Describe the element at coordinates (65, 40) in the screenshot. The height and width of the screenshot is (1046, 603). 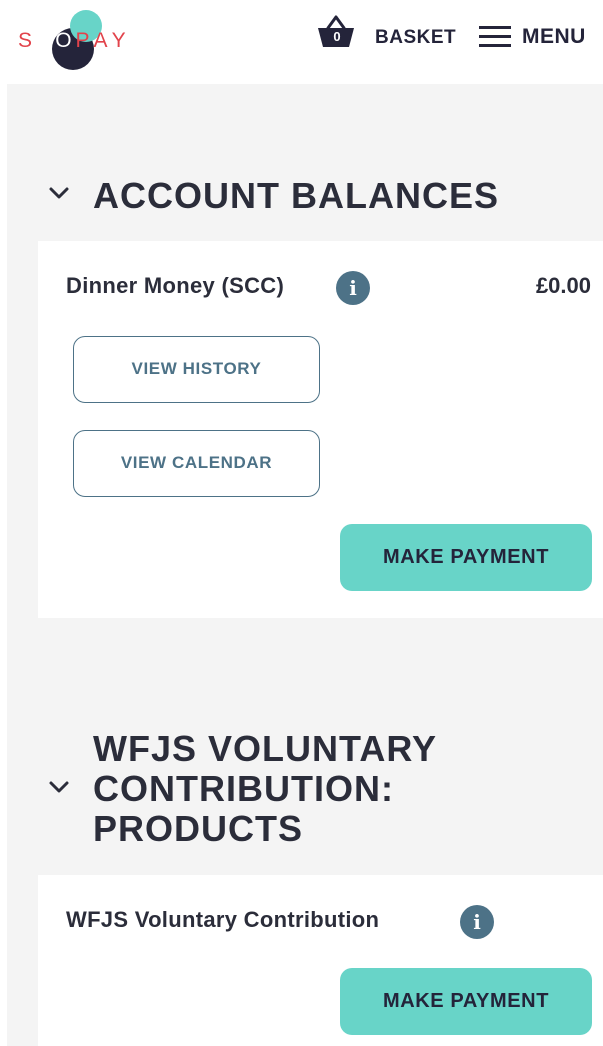
I see `logo-letter: O` at that location.